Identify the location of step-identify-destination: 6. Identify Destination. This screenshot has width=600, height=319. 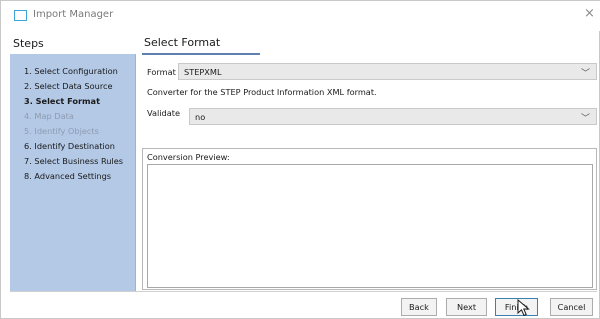
(69, 146).